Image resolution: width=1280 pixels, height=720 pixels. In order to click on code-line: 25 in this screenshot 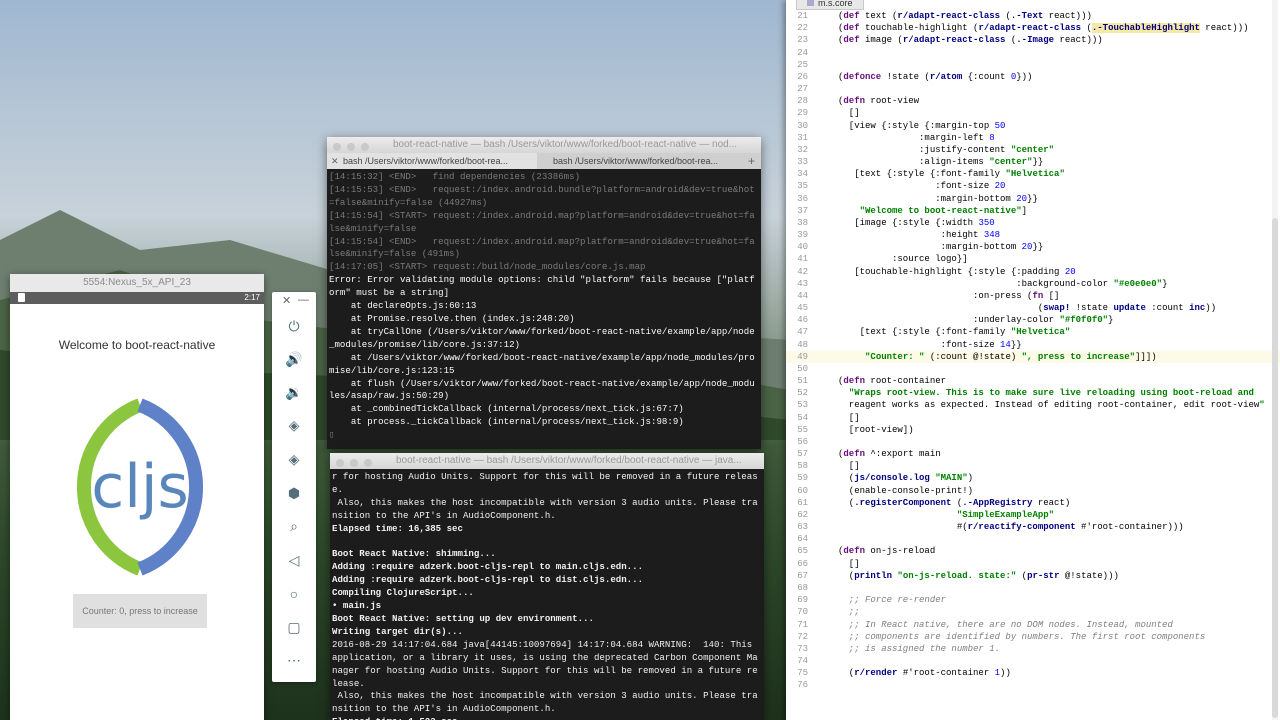, I will do `click(1033, 65)`.